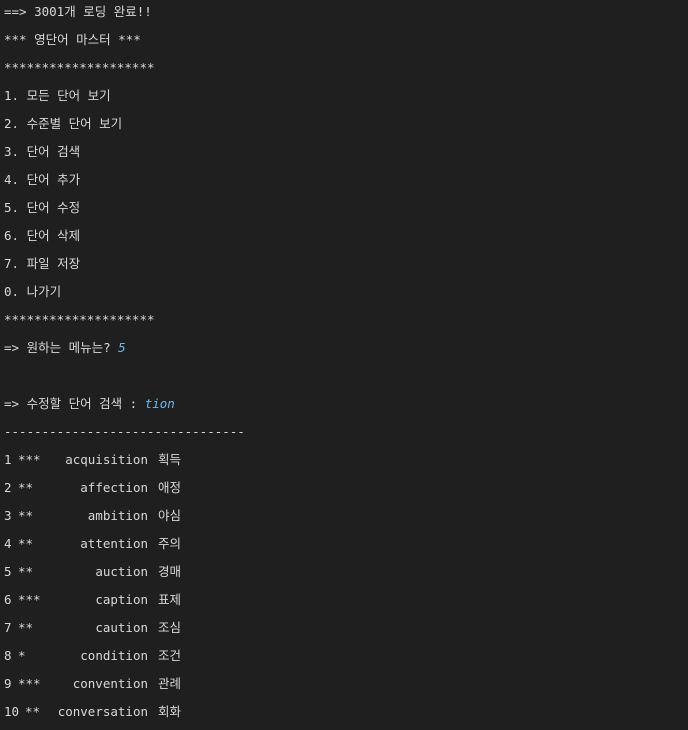  What do you see at coordinates (117, 515) in the screenshot?
I see `result-word: ambition` at bounding box center [117, 515].